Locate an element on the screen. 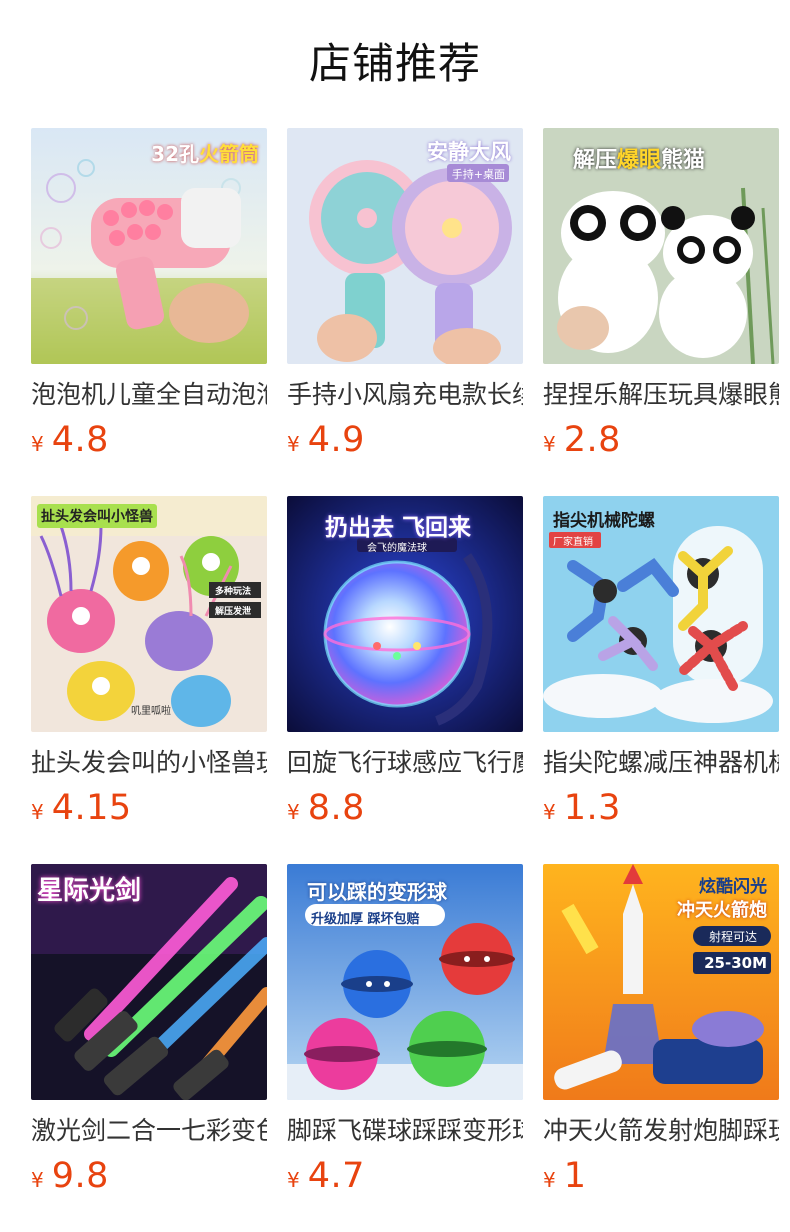  fidget-spinner-icon is located at coordinates (661, 614).